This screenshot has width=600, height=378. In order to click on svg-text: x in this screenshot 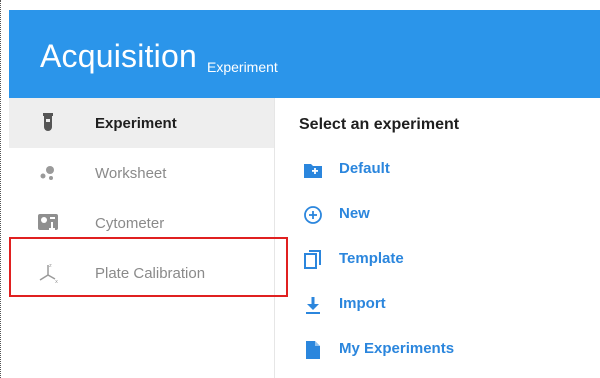, I will do `click(56, 281)`.